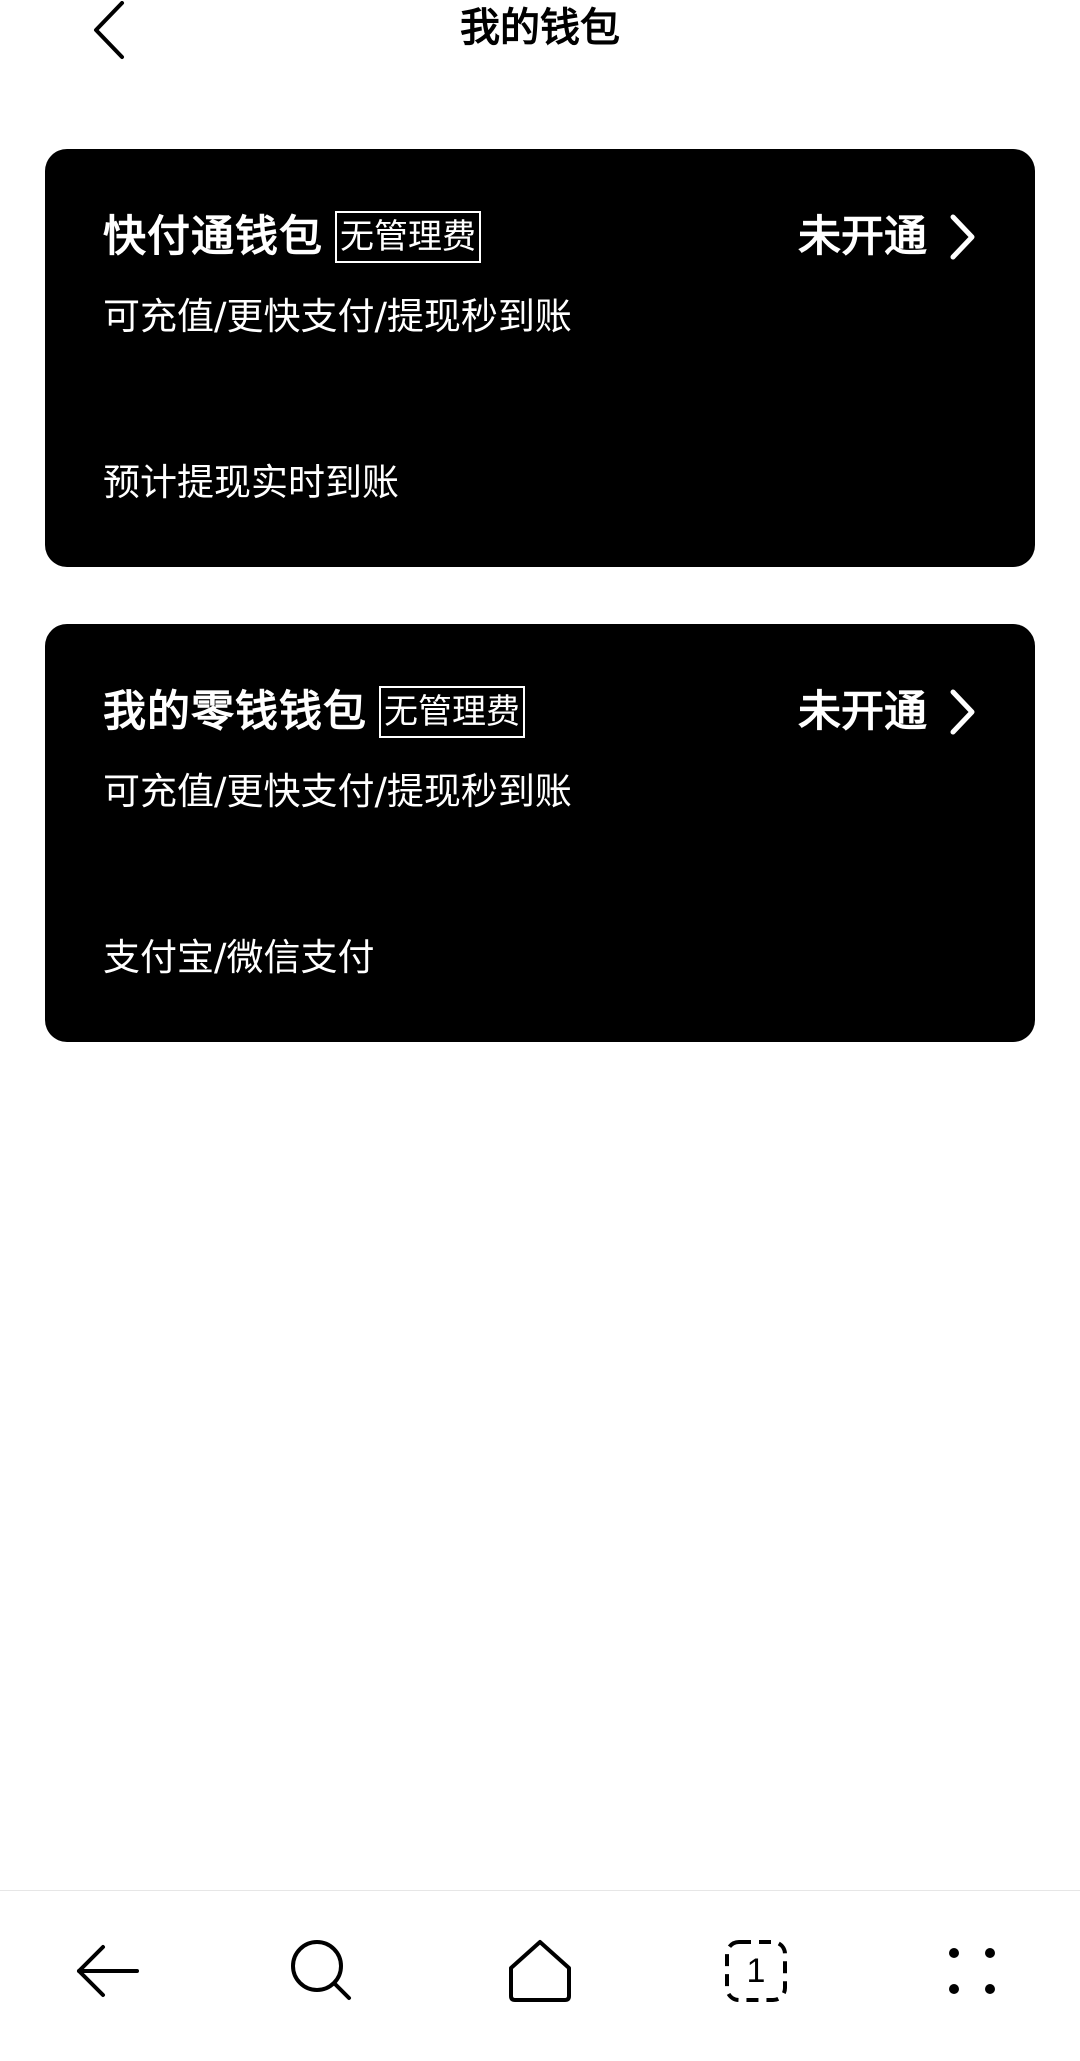 Image resolution: width=1080 pixels, height=2061 pixels. Describe the element at coordinates (235, 712) in the screenshot. I see `card-title: 我的零钱钱包` at that location.